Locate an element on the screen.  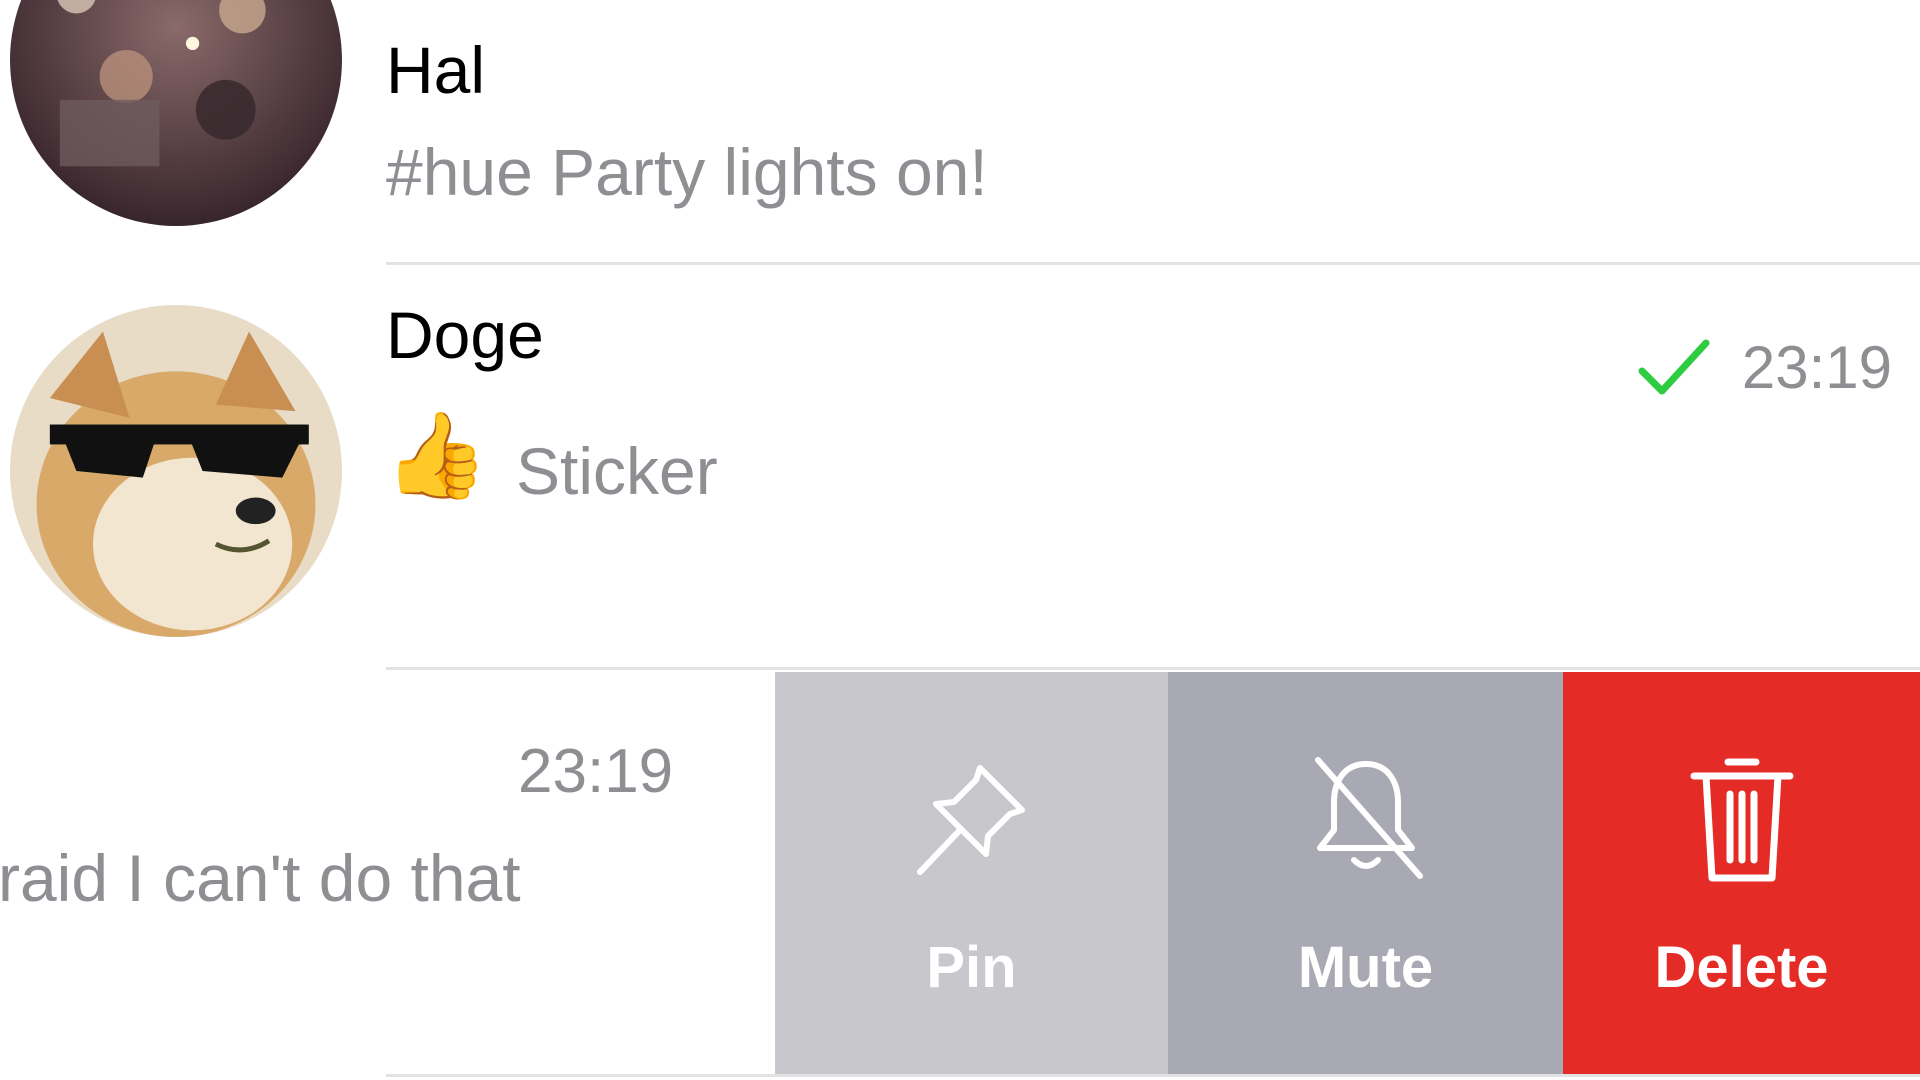
pin-button: Pin is located at coordinates (971, 874).